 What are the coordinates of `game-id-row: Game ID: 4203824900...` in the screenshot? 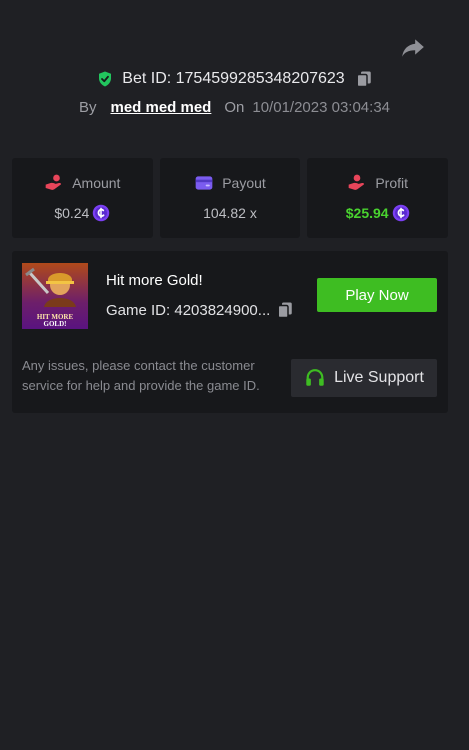 It's located at (200, 310).